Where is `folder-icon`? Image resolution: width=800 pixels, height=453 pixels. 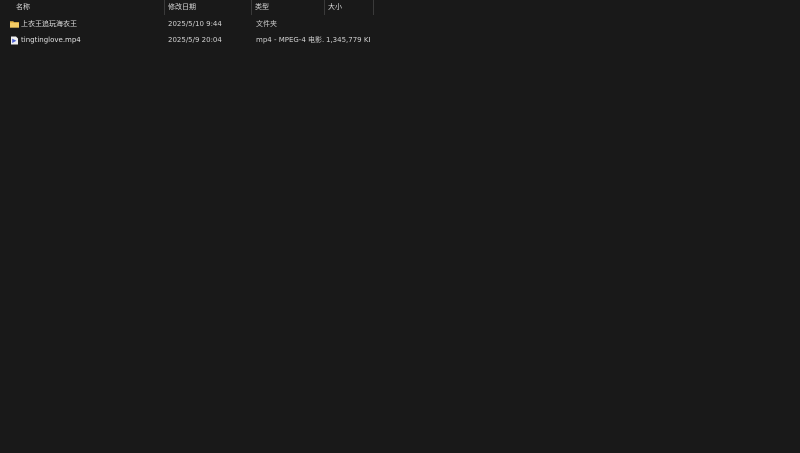
folder-icon is located at coordinates (14, 24).